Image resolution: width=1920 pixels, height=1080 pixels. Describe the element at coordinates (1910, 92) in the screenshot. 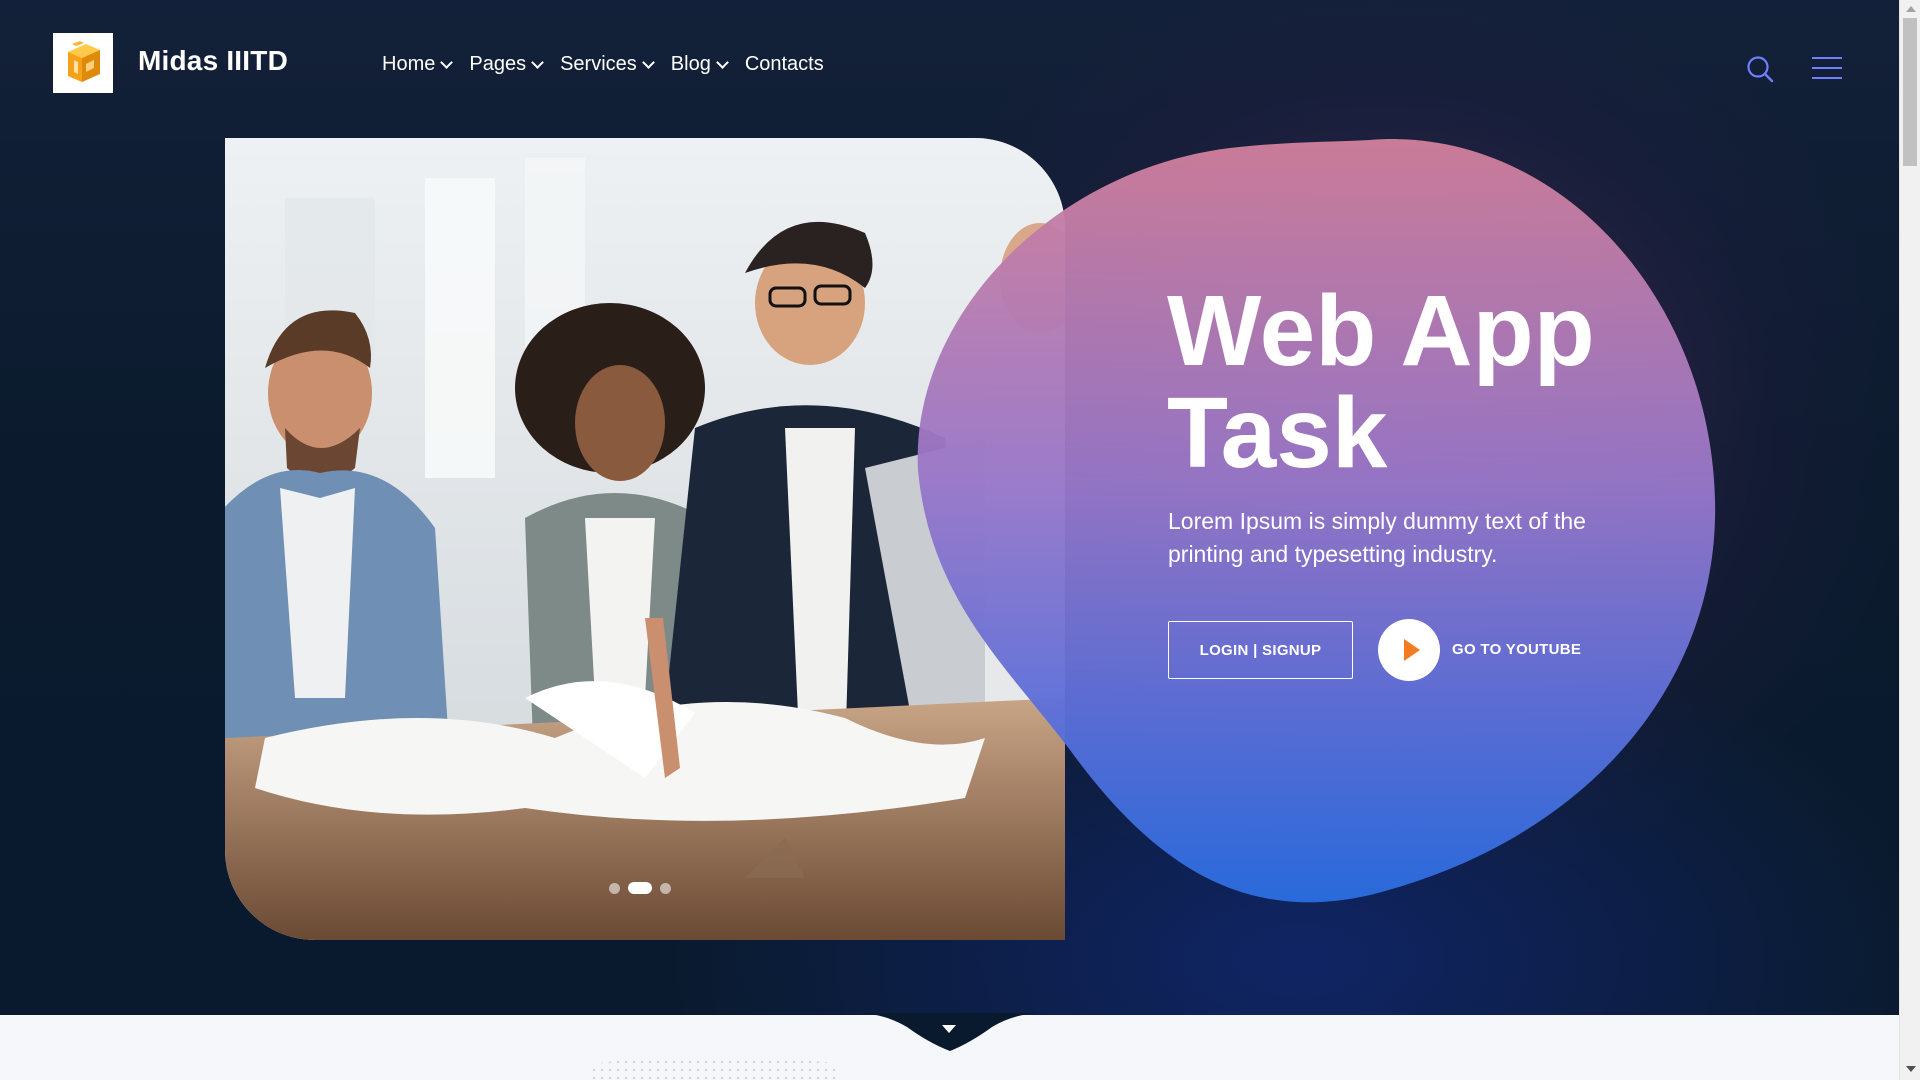

I see `scrollbar-thumb` at that location.